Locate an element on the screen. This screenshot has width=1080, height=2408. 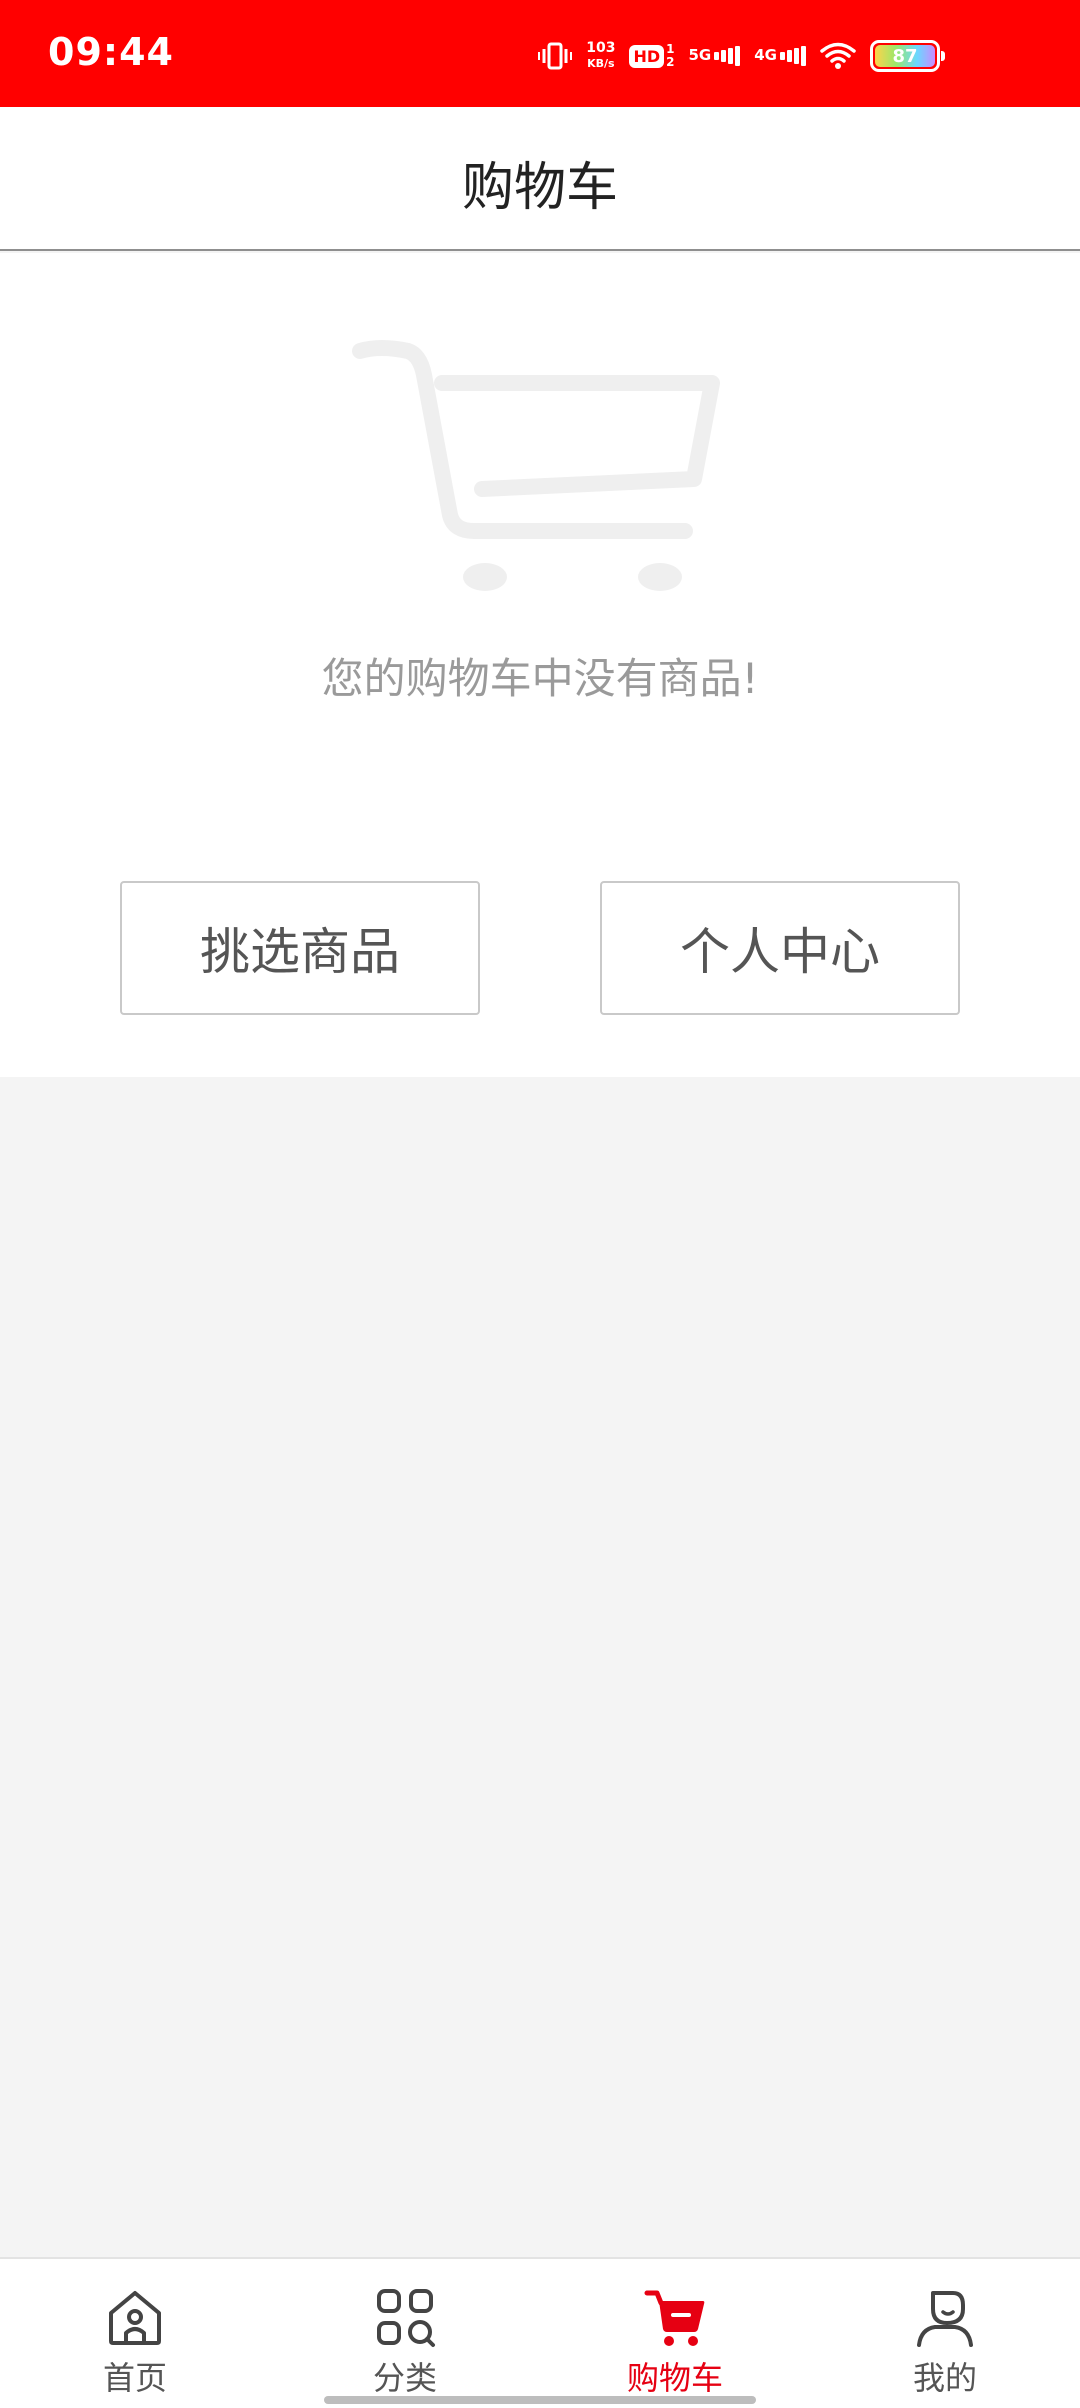
home-indicator is located at coordinates (540, 2400).